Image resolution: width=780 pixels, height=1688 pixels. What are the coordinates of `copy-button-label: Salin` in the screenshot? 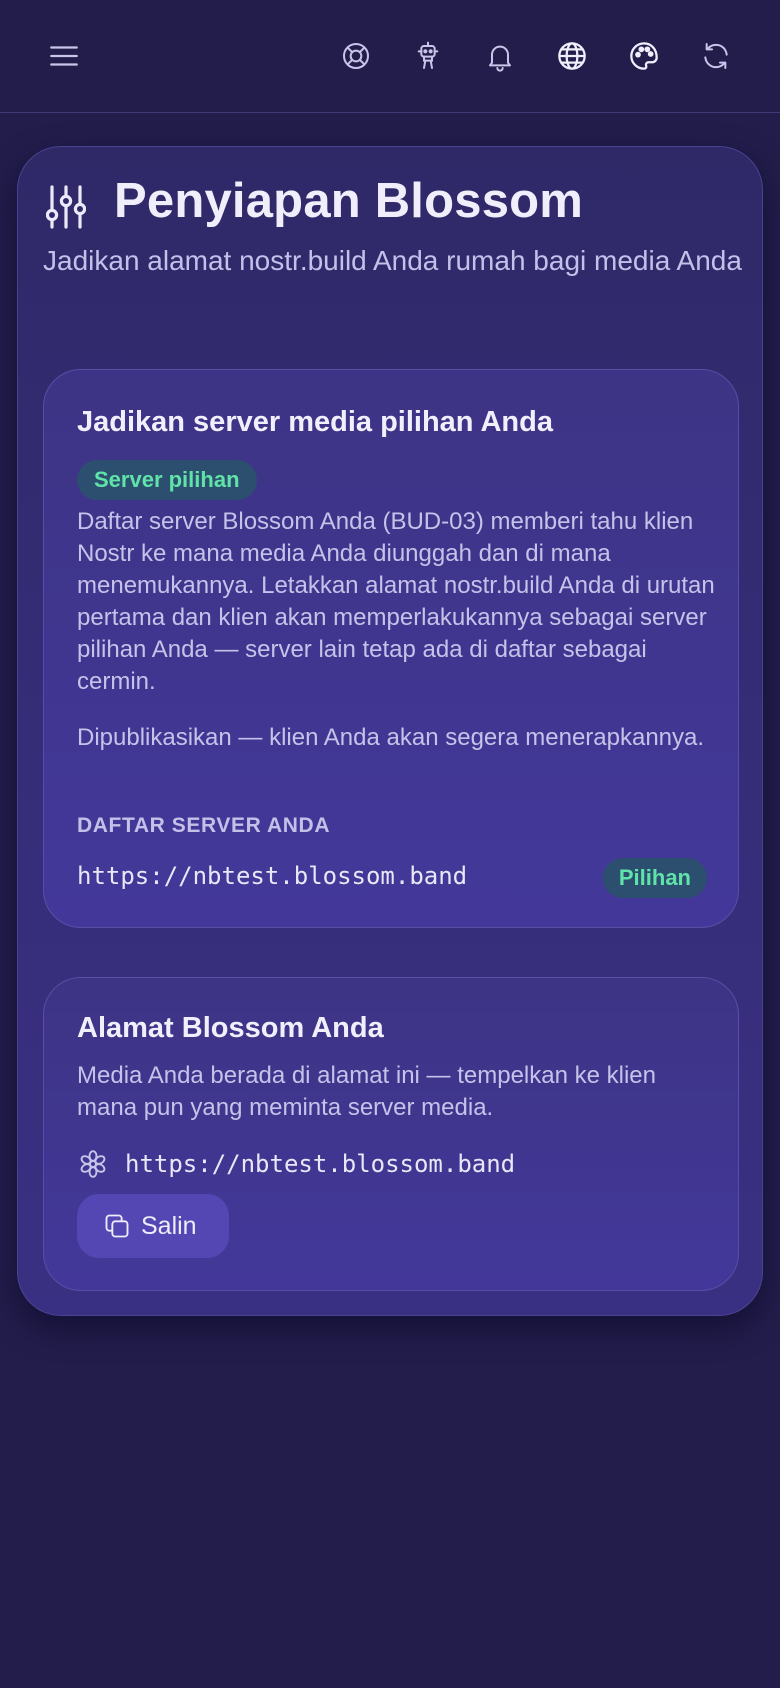 It's located at (169, 1225).